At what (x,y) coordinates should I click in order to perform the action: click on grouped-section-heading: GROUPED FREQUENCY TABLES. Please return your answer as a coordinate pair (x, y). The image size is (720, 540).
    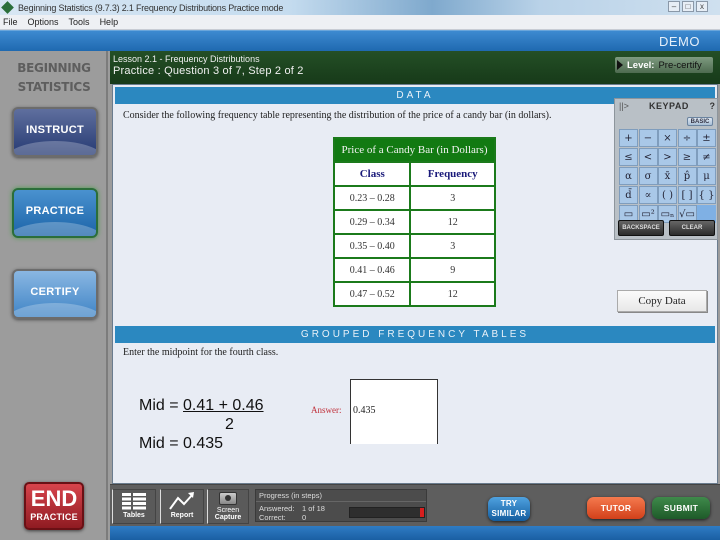
    Looking at the image, I should click on (415, 334).